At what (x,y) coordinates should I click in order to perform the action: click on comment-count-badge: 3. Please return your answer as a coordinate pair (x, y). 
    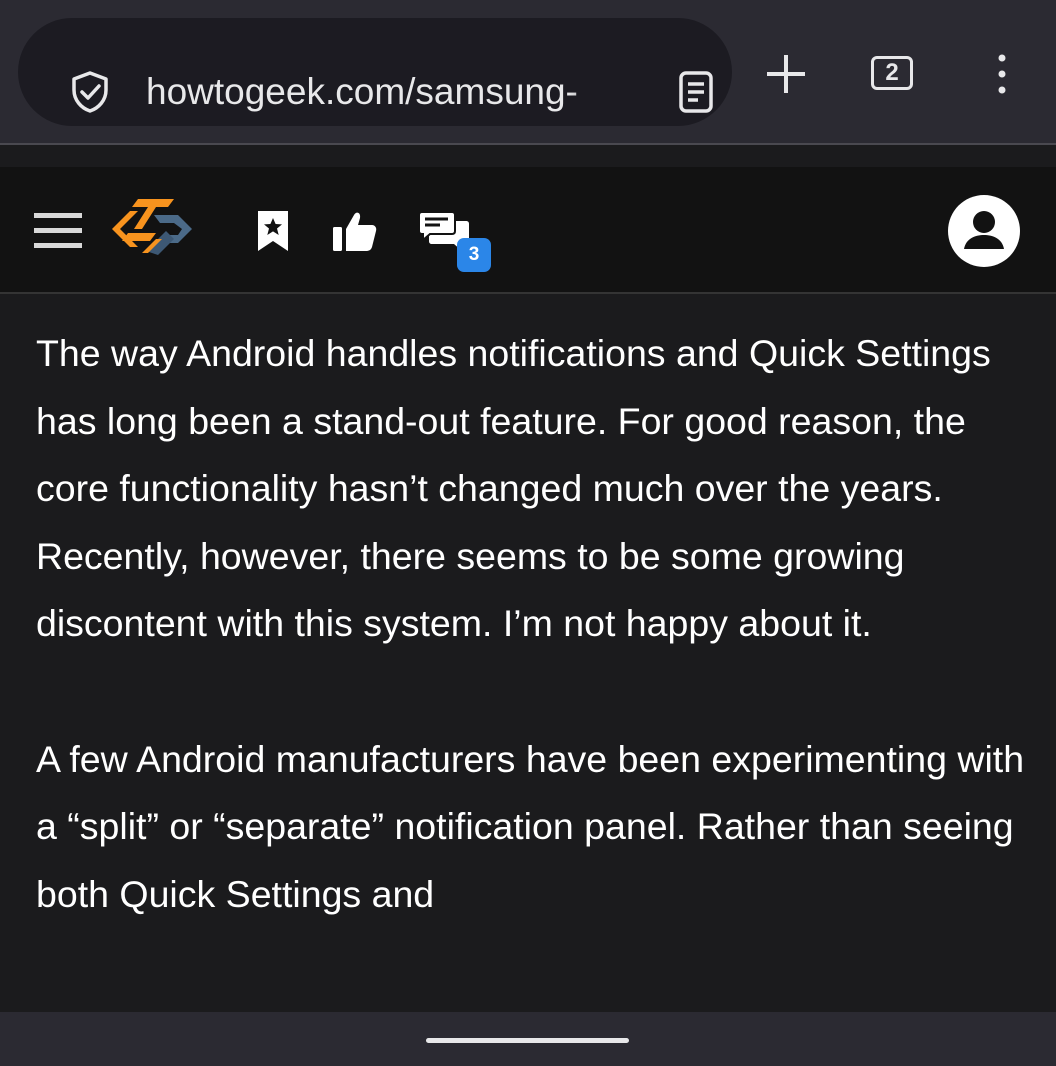
    Looking at the image, I should click on (474, 255).